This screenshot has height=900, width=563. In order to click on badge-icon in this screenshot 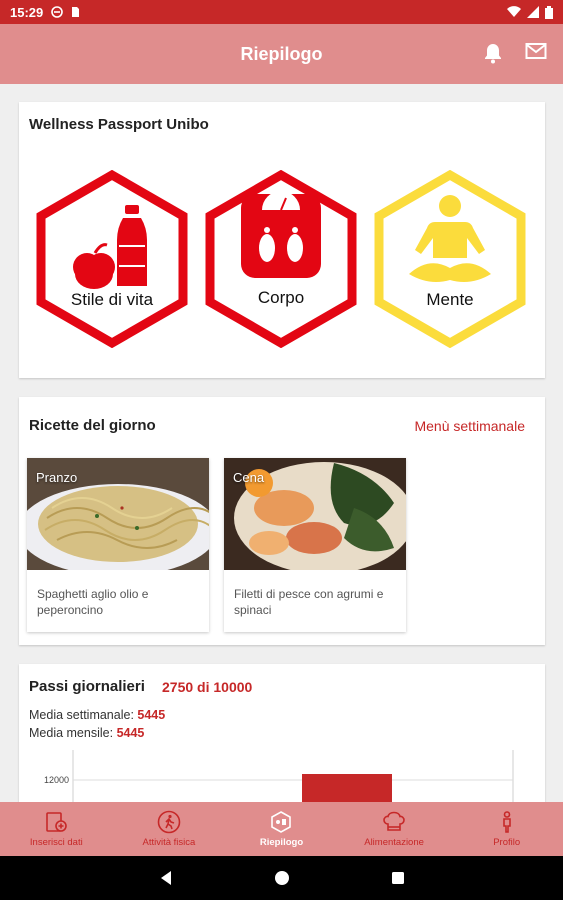, I will do `click(281, 822)`.